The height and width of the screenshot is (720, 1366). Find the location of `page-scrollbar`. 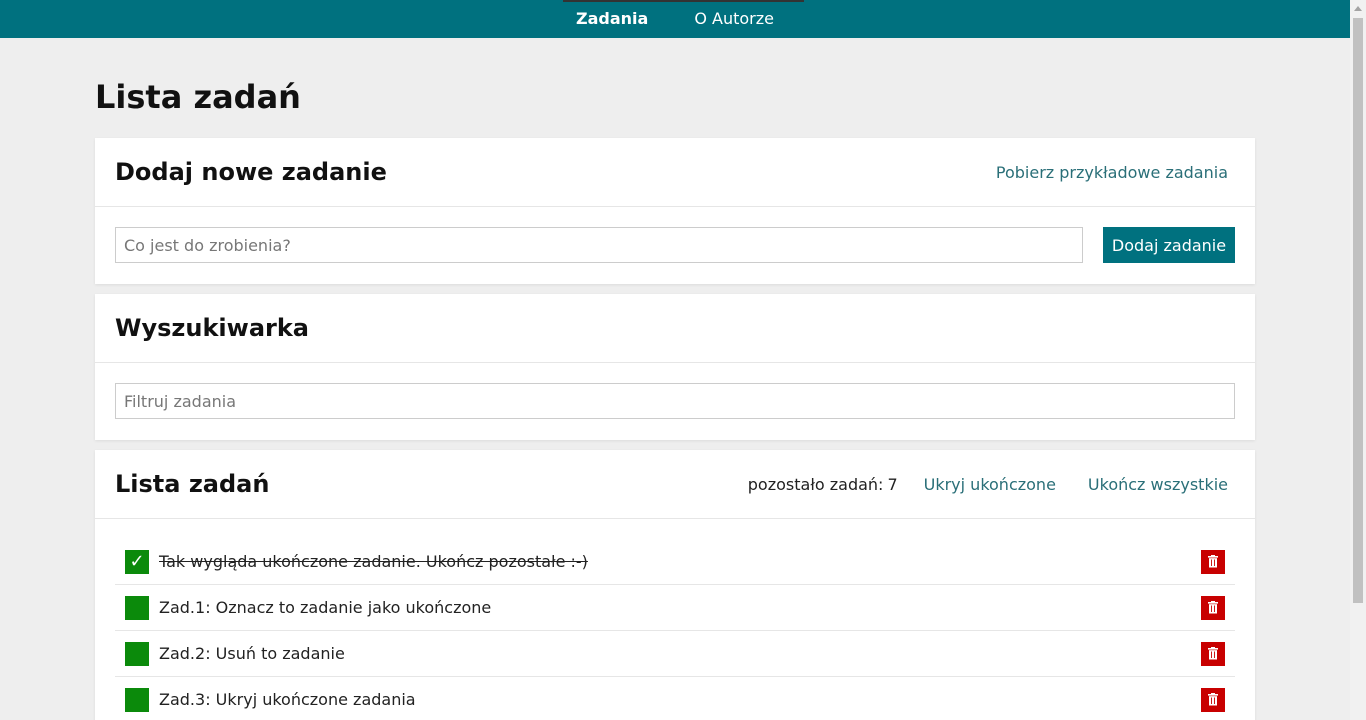

page-scrollbar is located at coordinates (1358, 360).